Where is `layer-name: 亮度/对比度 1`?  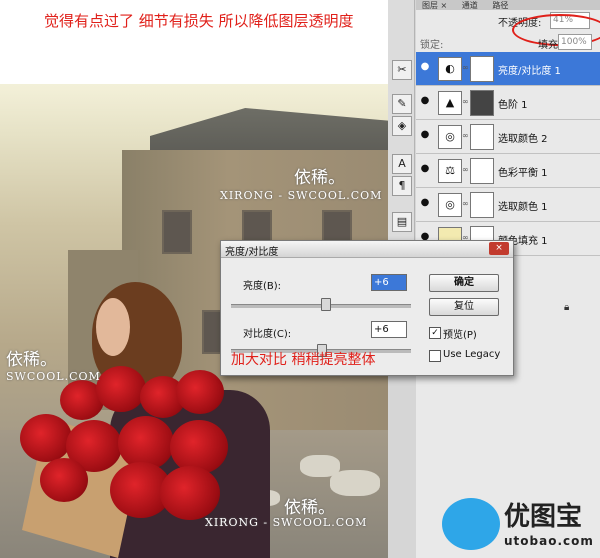
layer-name: 亮度/对比度 1 is located at coordinates (529, 71).